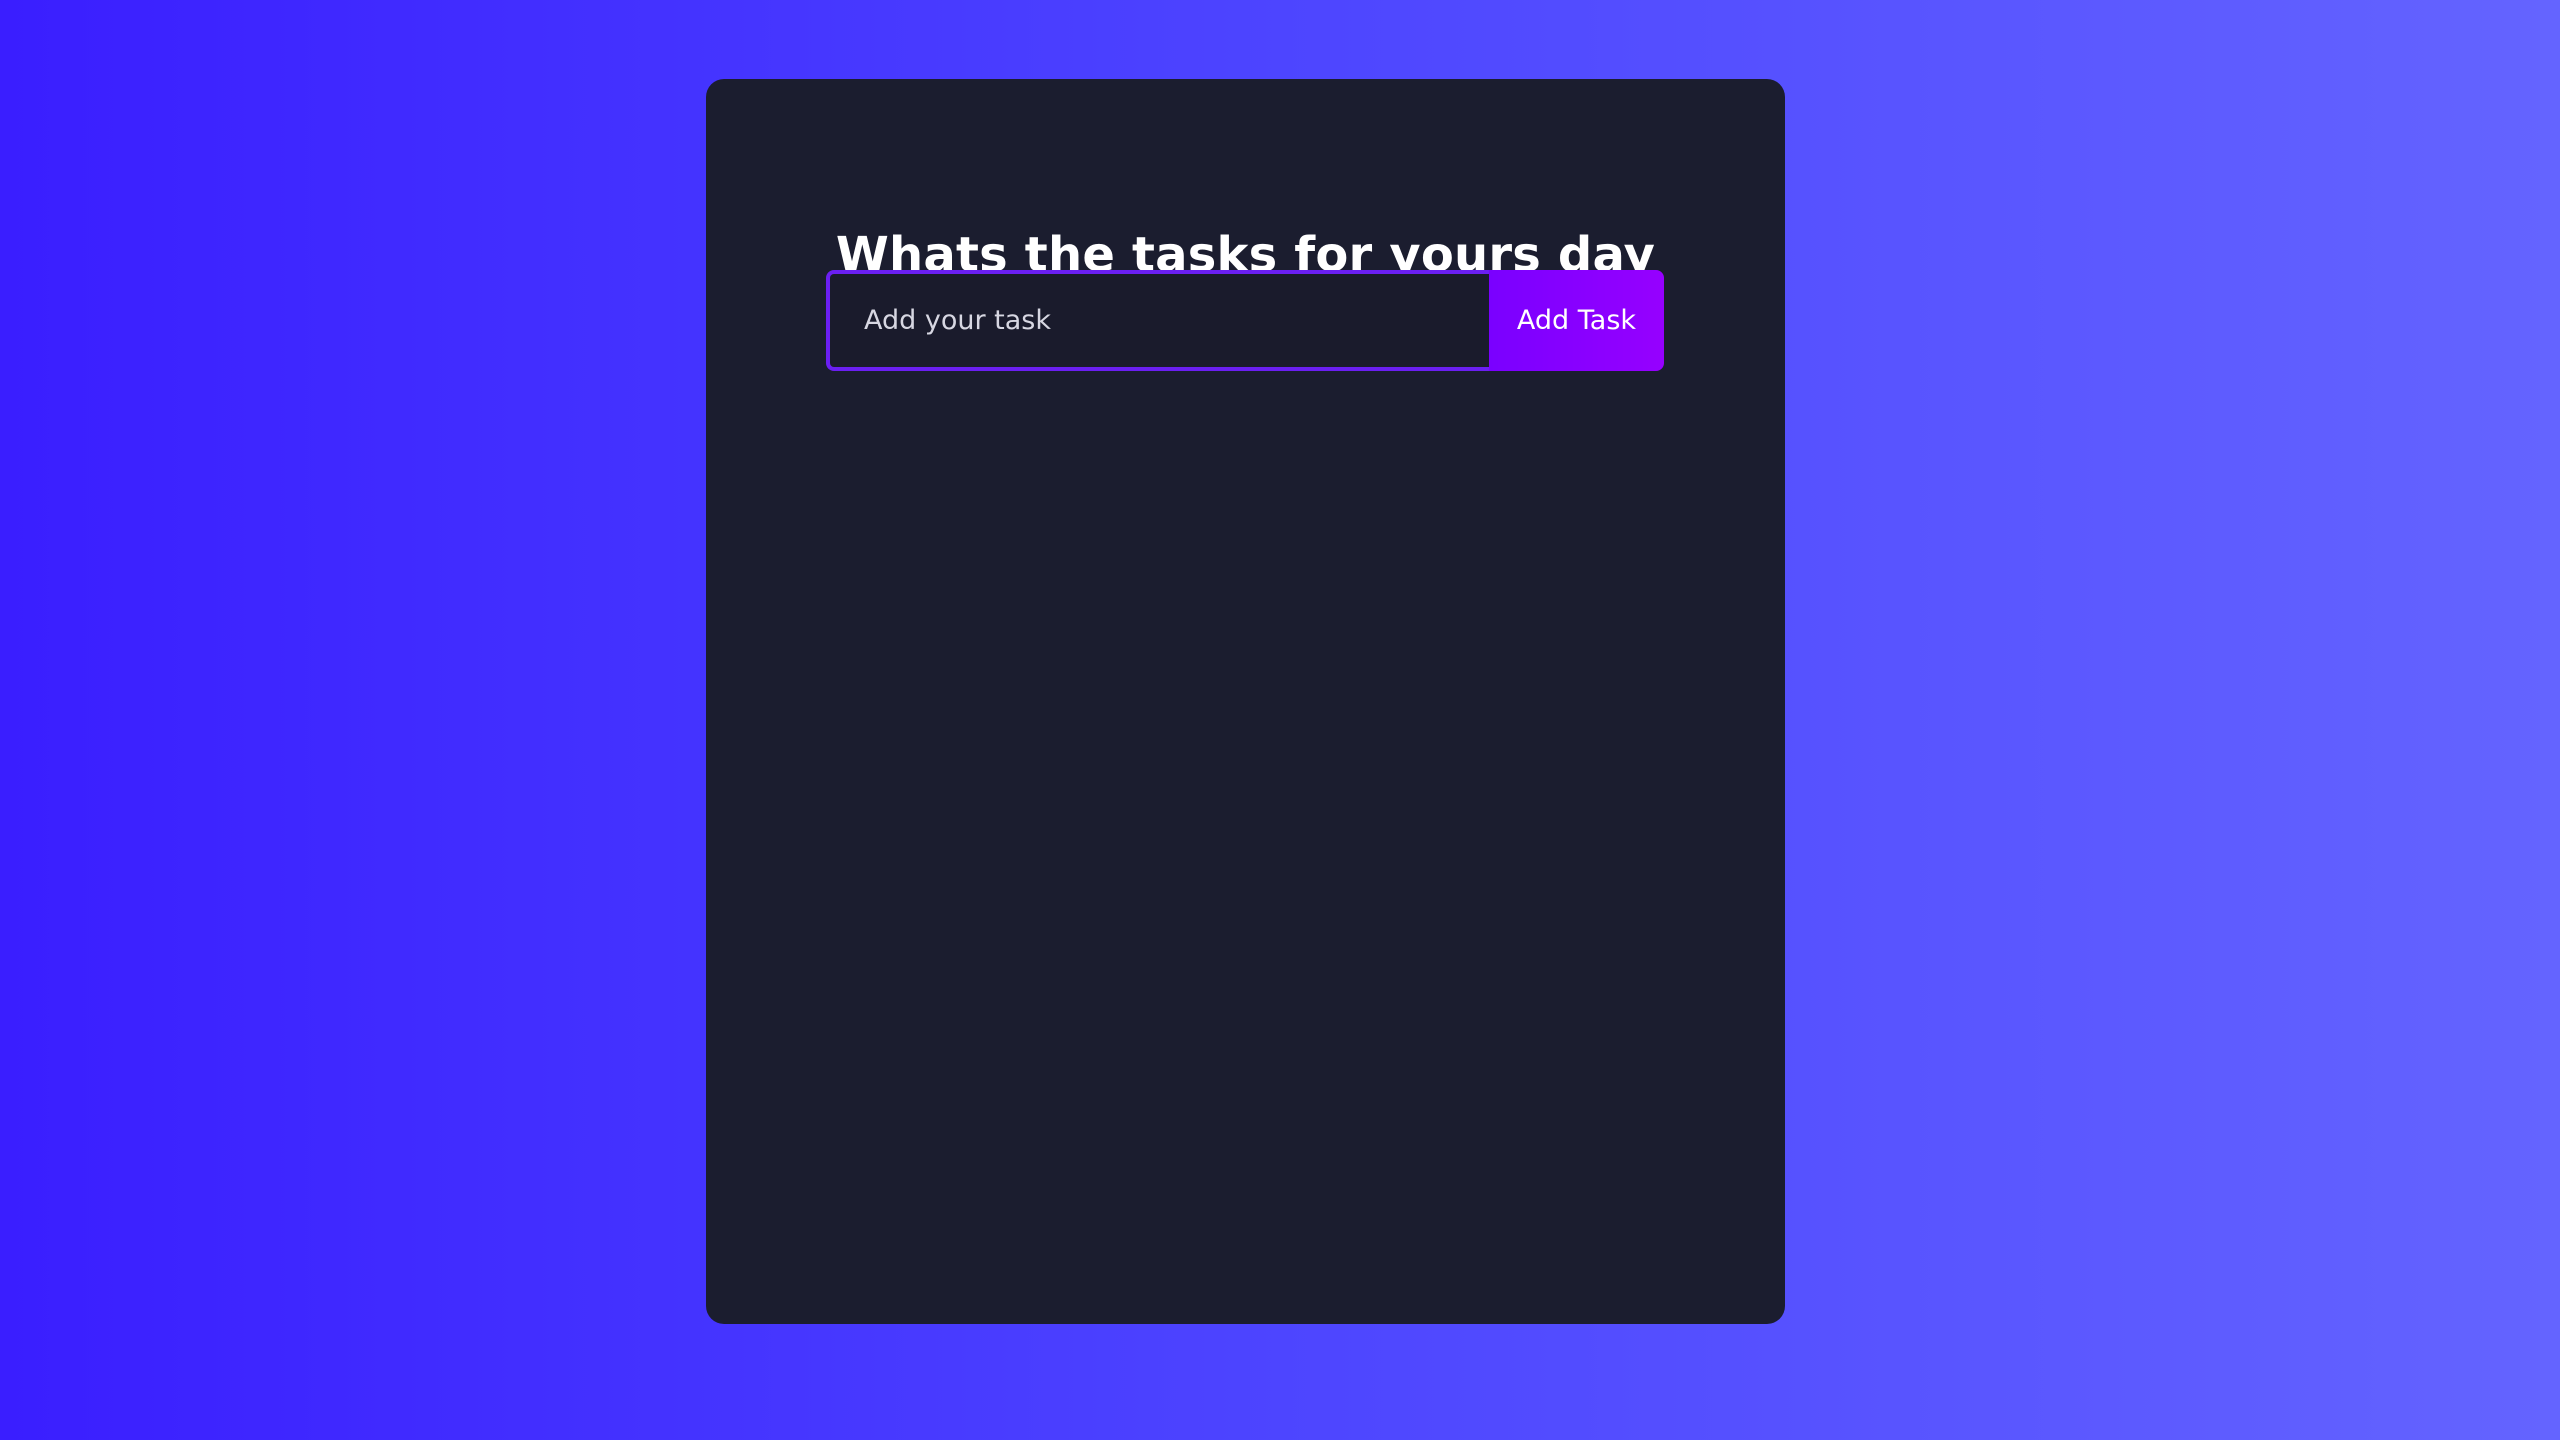  Describe the element at coordinates (1157, 320) in the screenshot. I see `task-input` at that location.